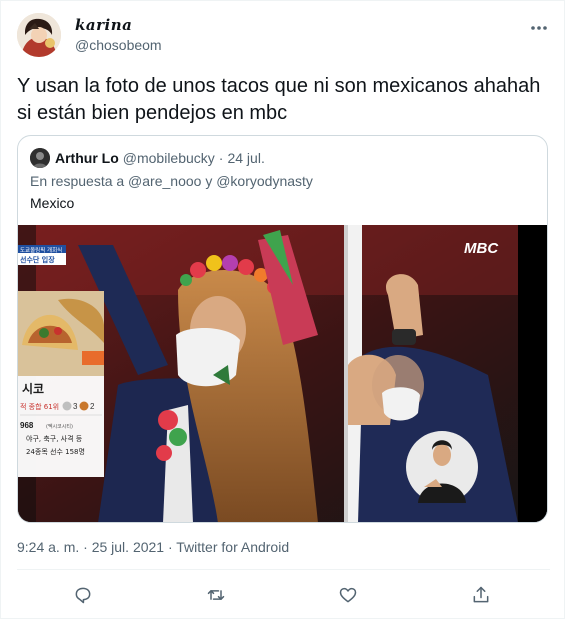  I want to click on quoted-handle: @mobilebucky, so click(168, 158).